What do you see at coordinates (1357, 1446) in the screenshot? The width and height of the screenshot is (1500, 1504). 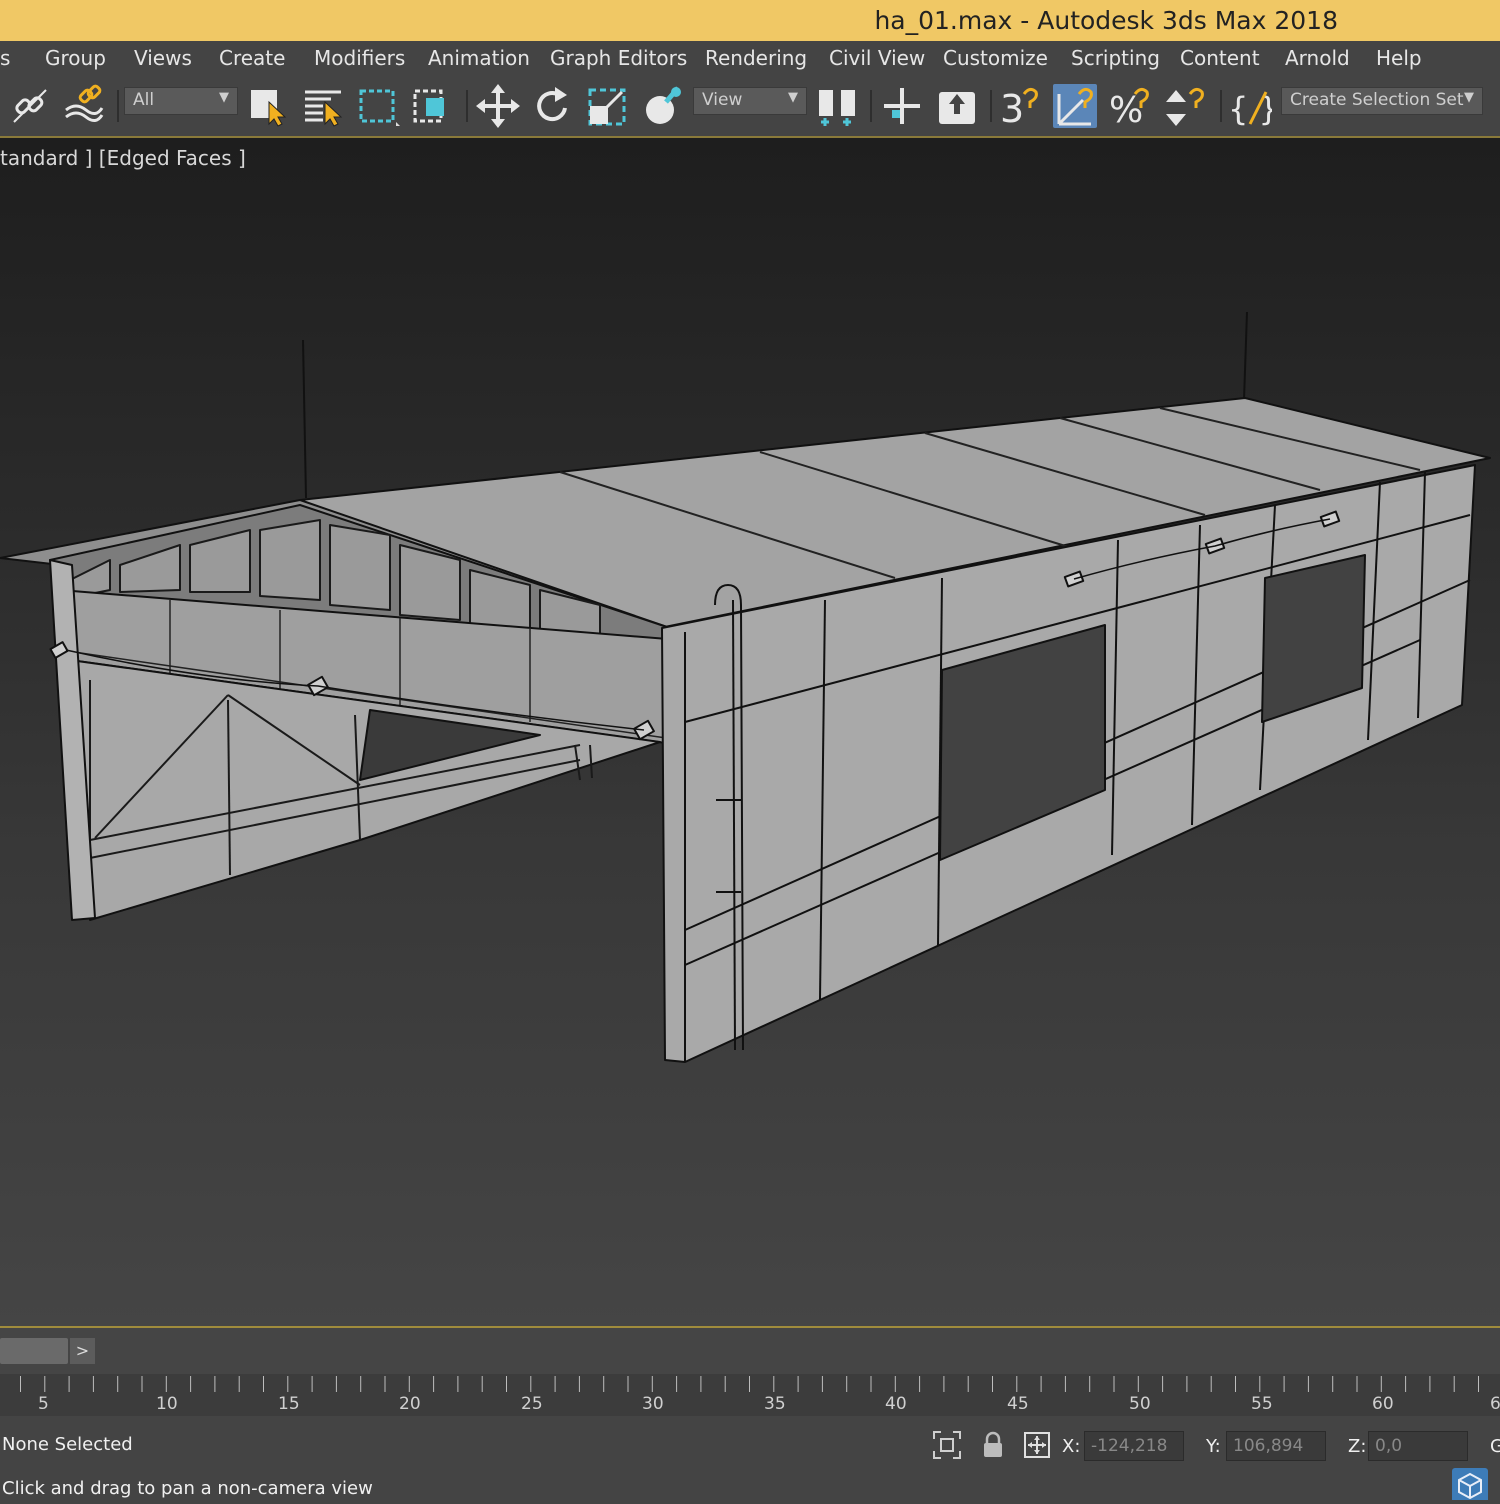 I see `z-coord-label: Z:` at bounding box center [1357, 1446].